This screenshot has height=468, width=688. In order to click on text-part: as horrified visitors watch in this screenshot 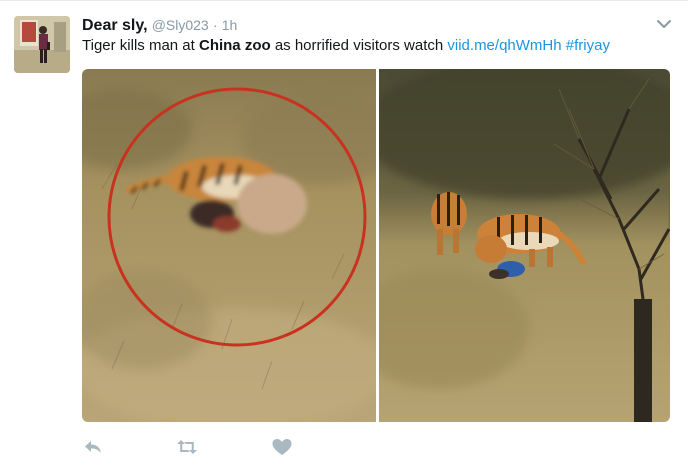, I will do `click(359, 45)`.